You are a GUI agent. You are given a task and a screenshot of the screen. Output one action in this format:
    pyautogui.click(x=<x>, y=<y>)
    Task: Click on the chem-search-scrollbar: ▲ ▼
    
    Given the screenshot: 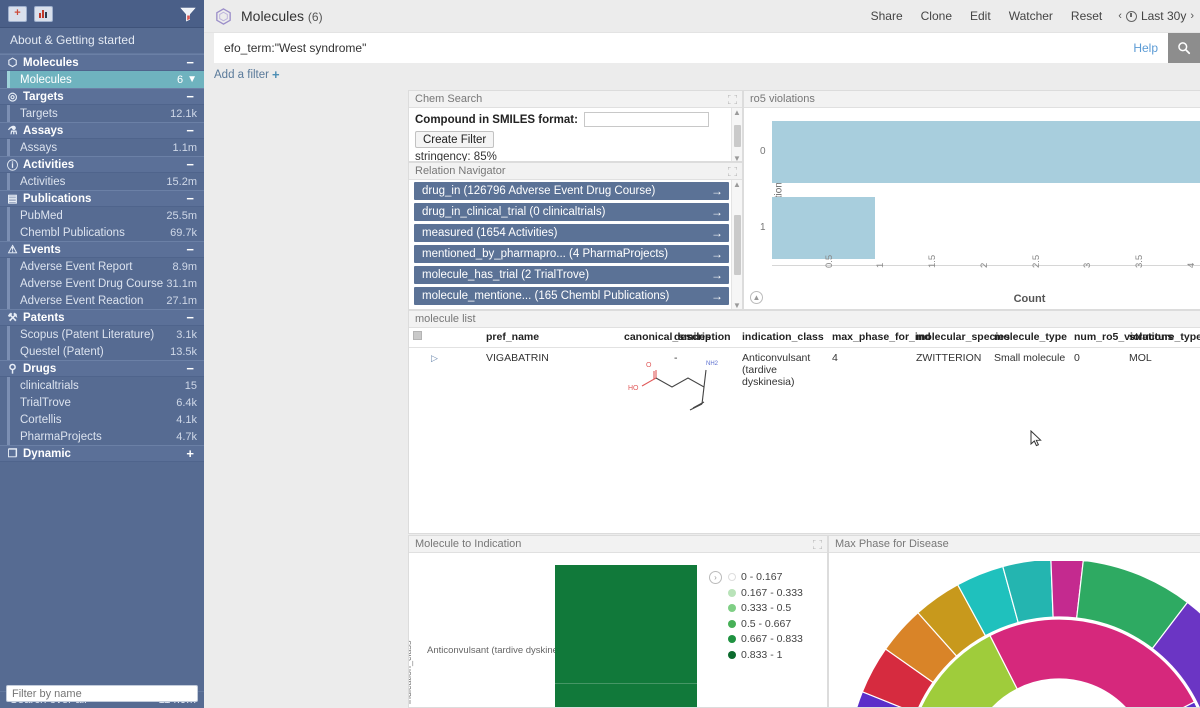 What is the action you would take?
    pyautogui.click(x=736, y=134)
    